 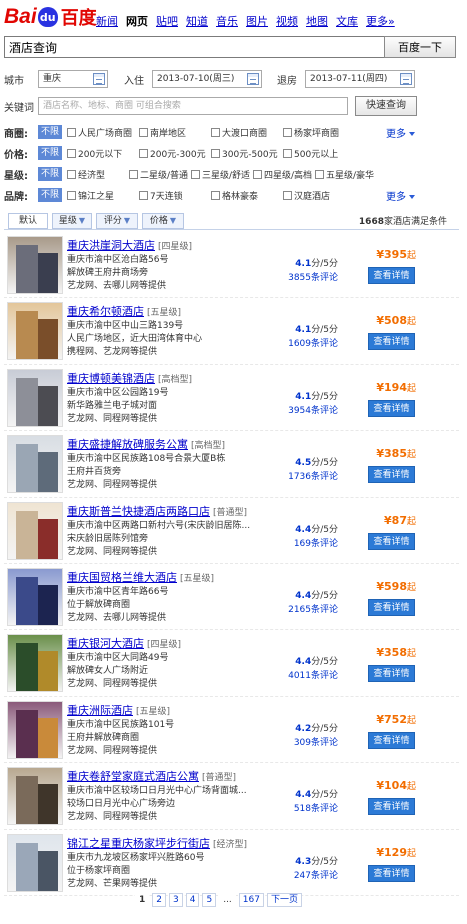 I want to click on nav-link: 贴吧, so click(x=167, y=21).